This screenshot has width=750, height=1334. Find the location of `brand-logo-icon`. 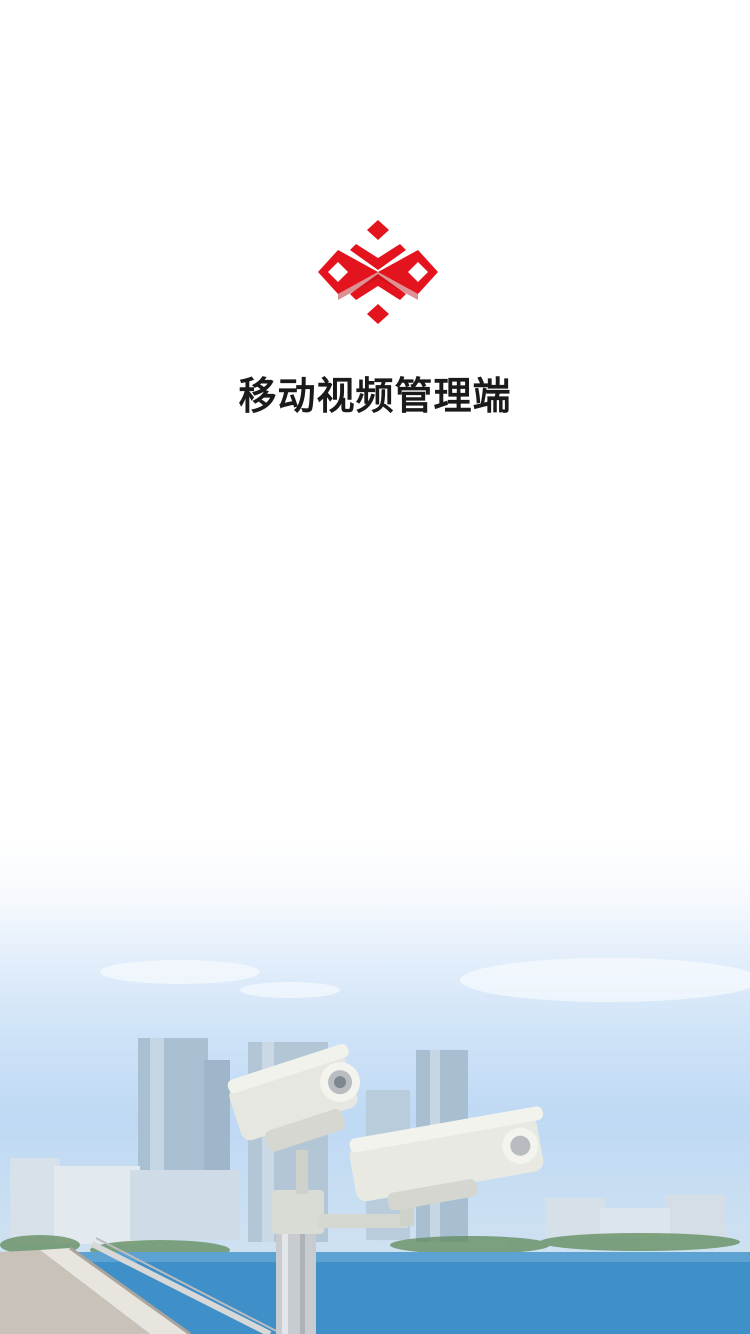

brand-logo-icon is located at coordinates (378, 272).